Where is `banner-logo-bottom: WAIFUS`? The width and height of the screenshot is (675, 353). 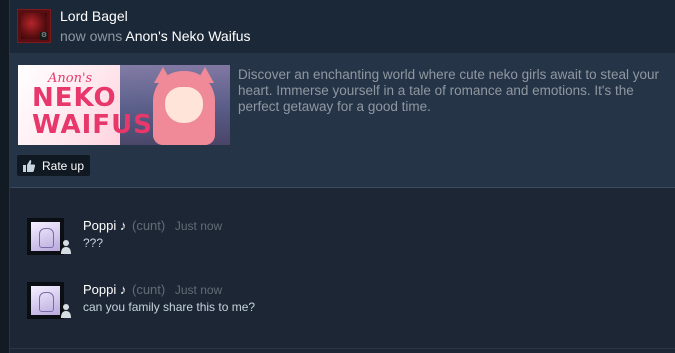 banner-logo-bottom: WAIFUS is located at coordinates (92, 125).